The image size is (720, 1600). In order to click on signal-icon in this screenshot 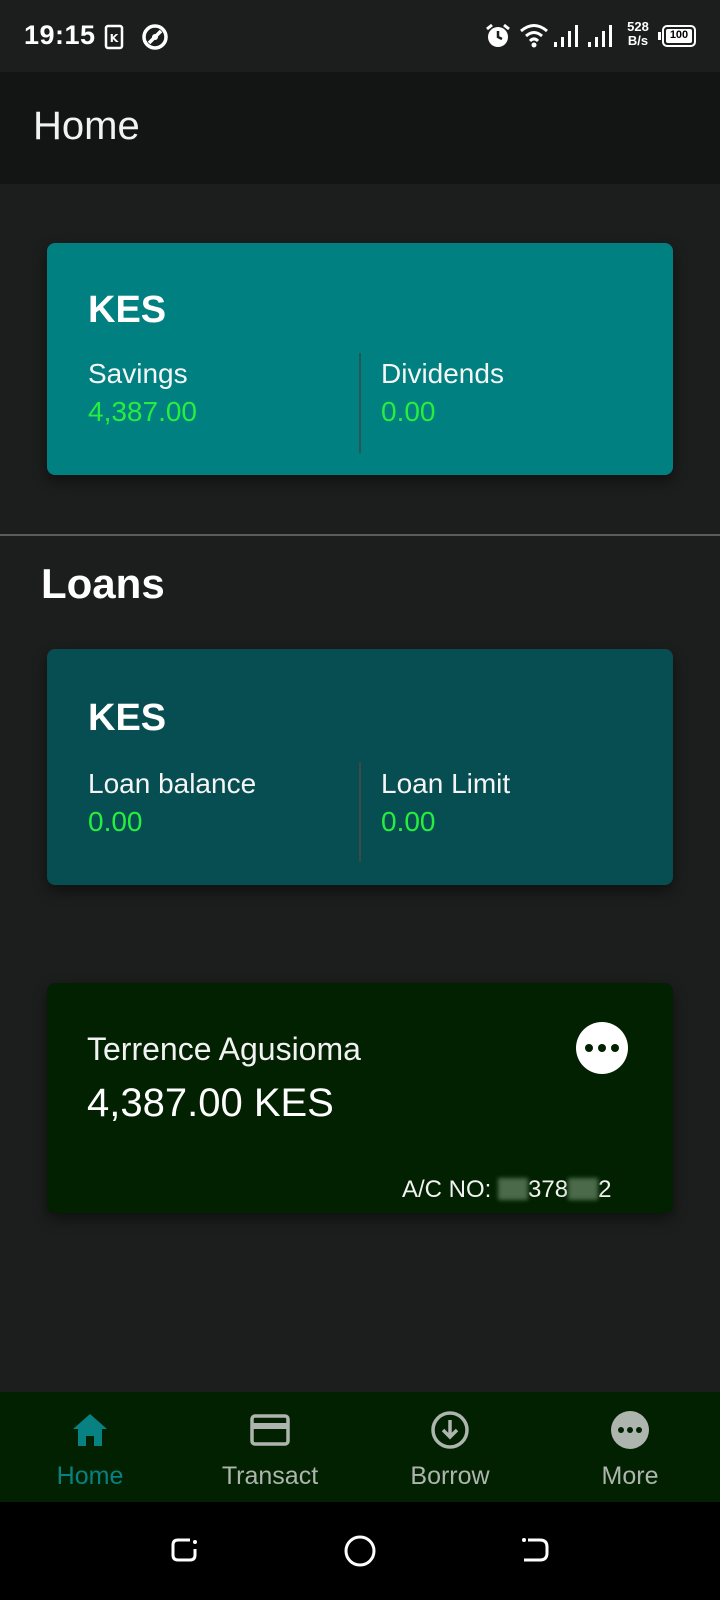, I will do `click(566, 36)`.